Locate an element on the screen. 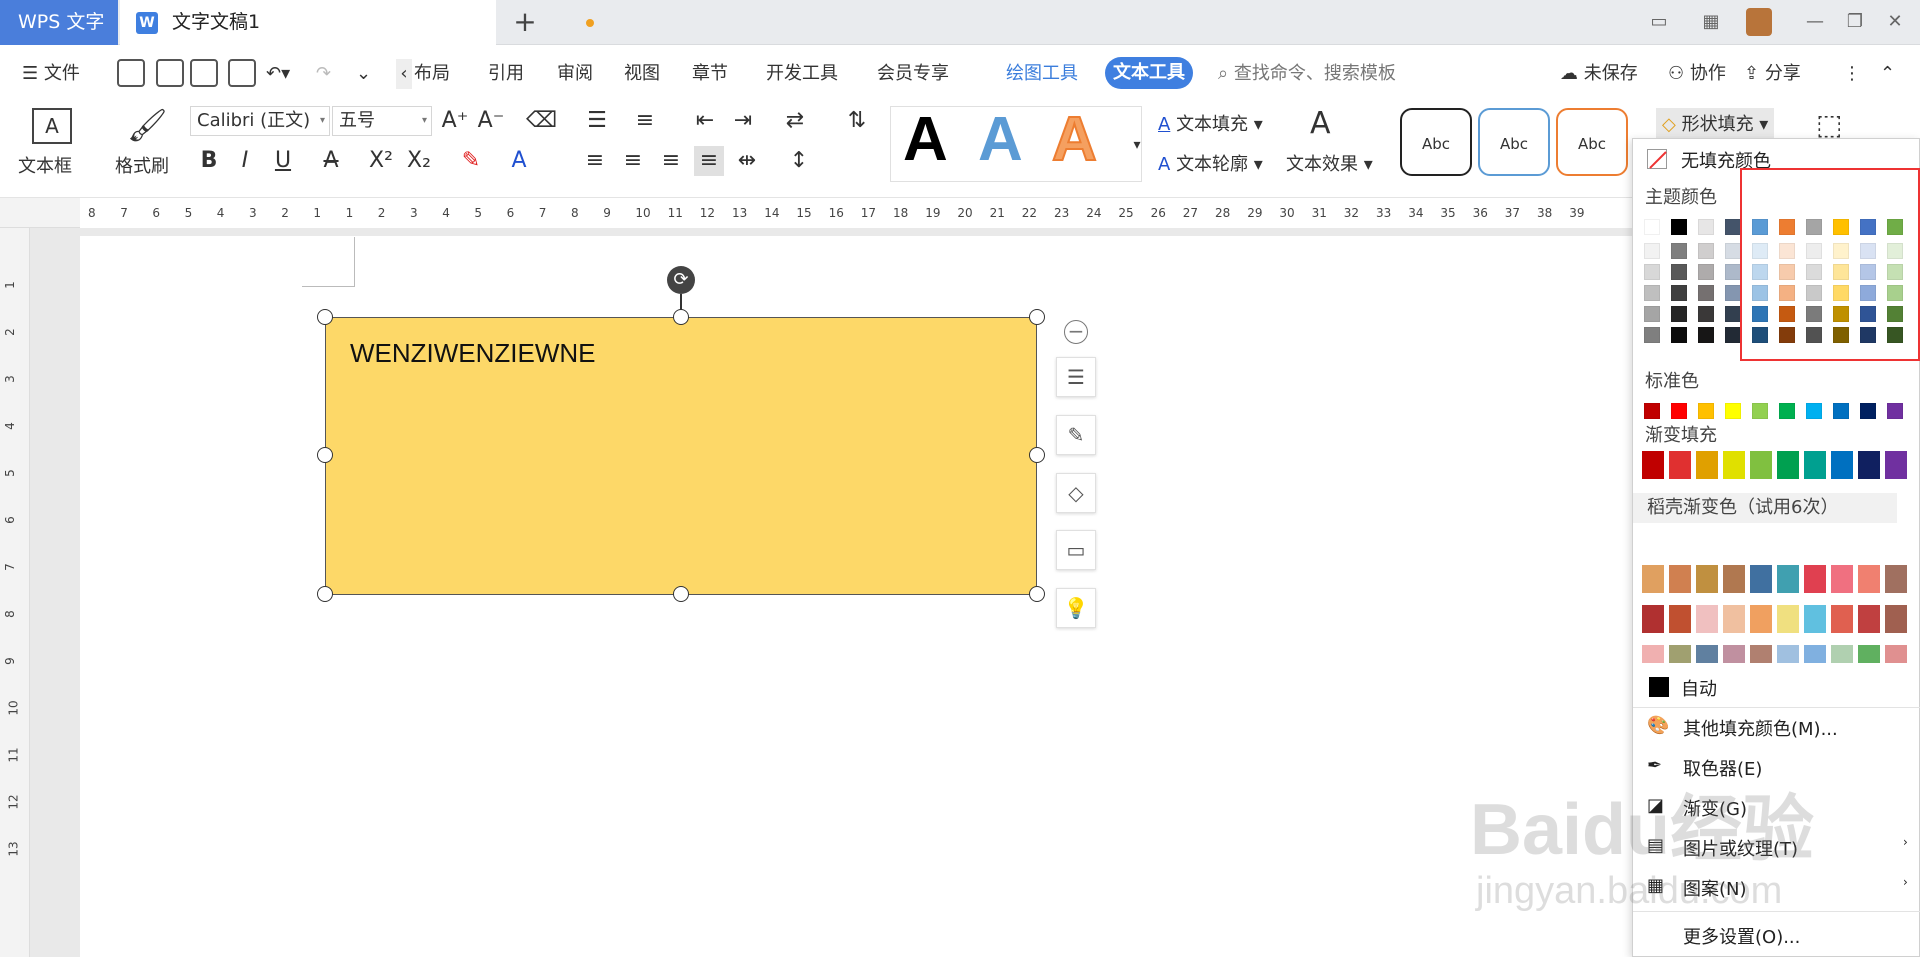 This screenshot has width=1920, height=957. resize-handle-left is located at coordinates (325, 455).